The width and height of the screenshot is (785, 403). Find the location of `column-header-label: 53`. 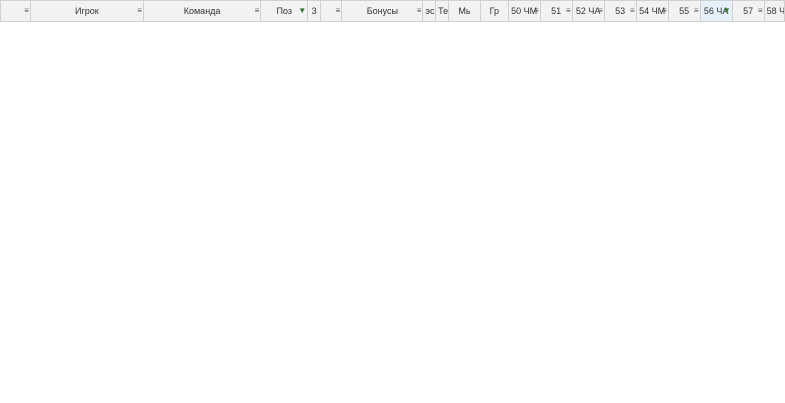

column-header-label: 53 is located at coordinates (620, 11).